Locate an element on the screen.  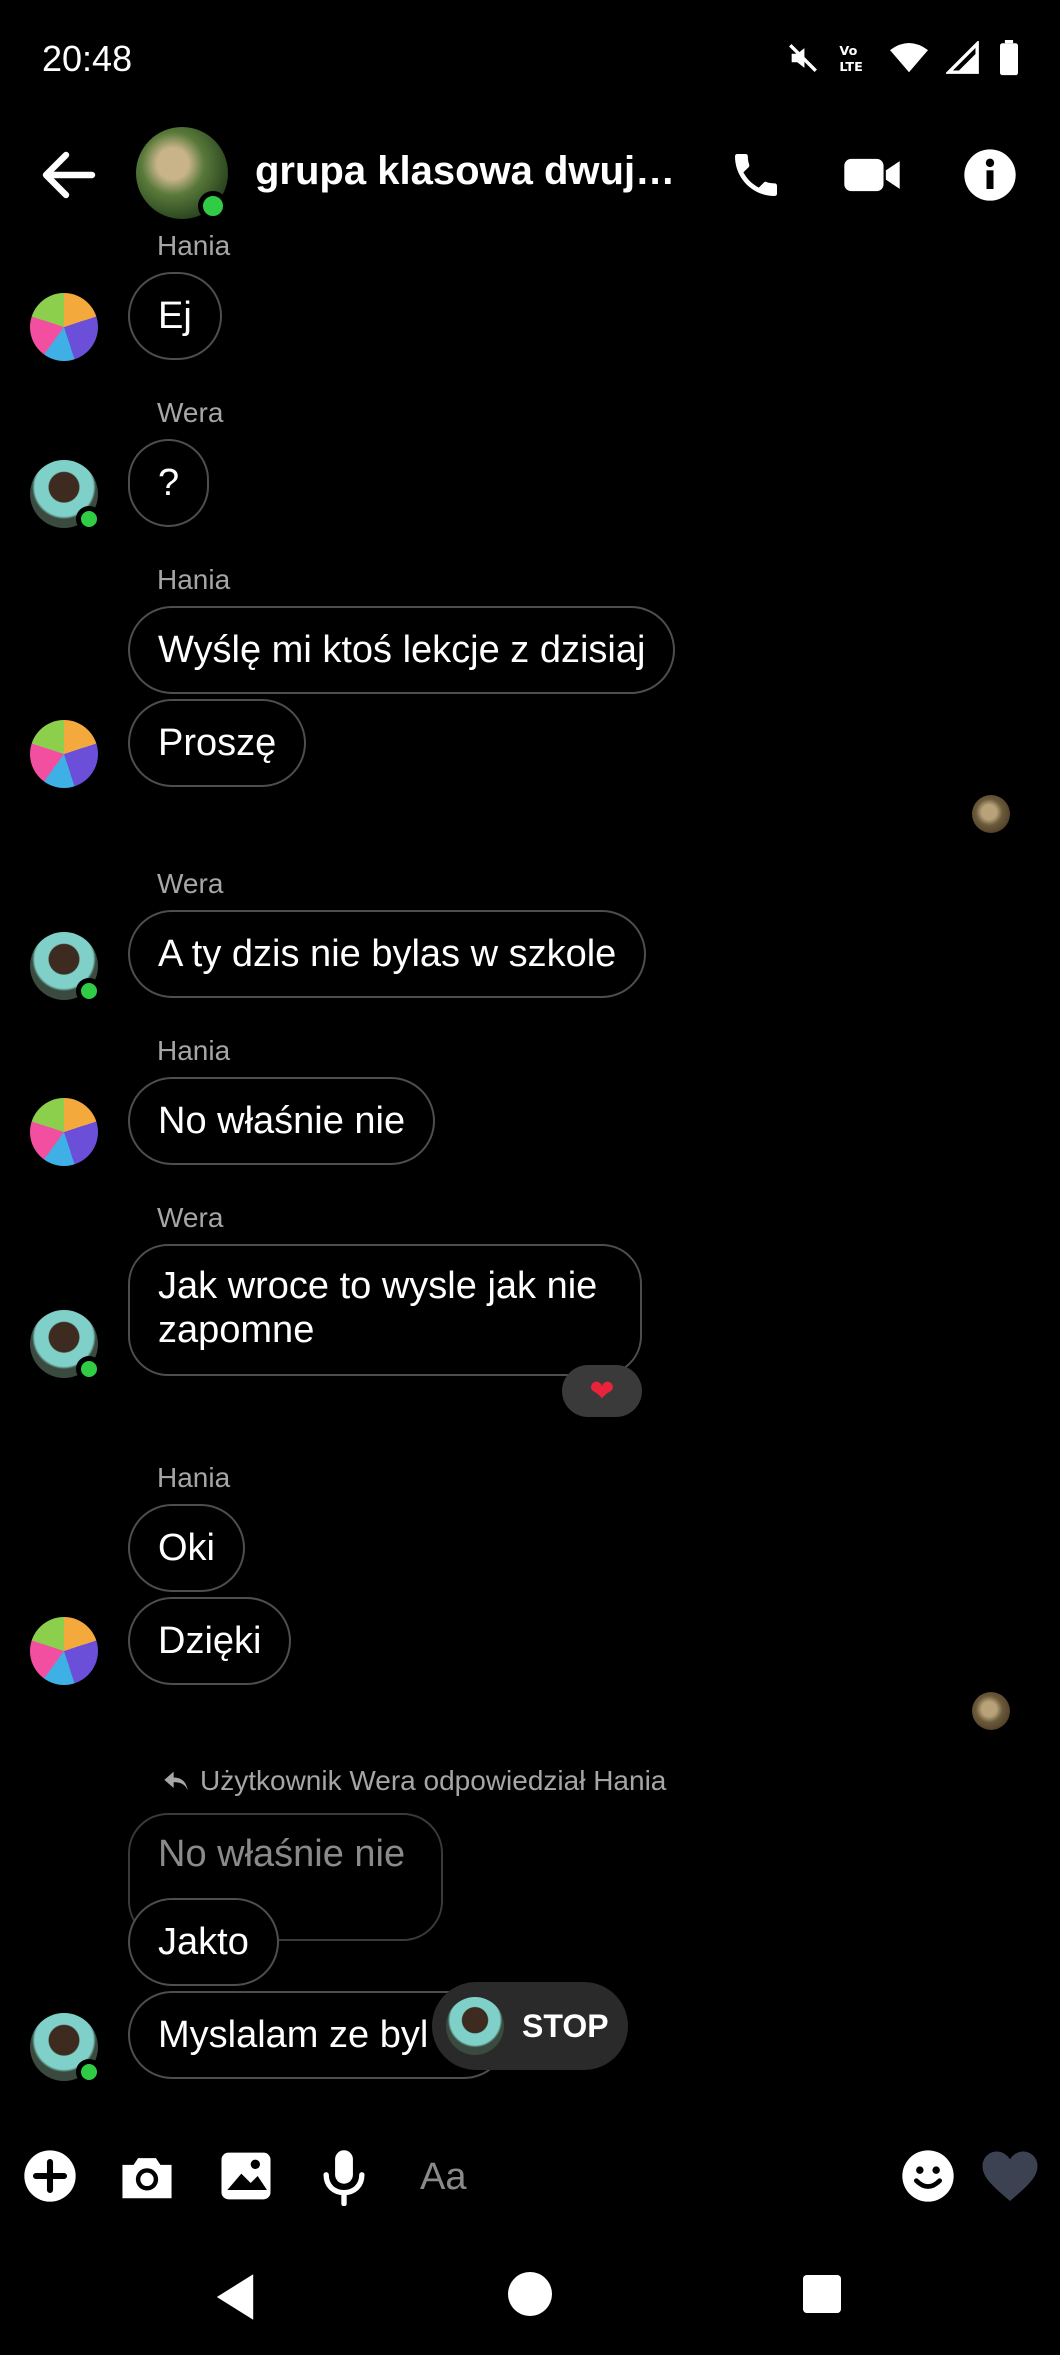
composer-bar: Aa is located at coordinates (530, 2180).